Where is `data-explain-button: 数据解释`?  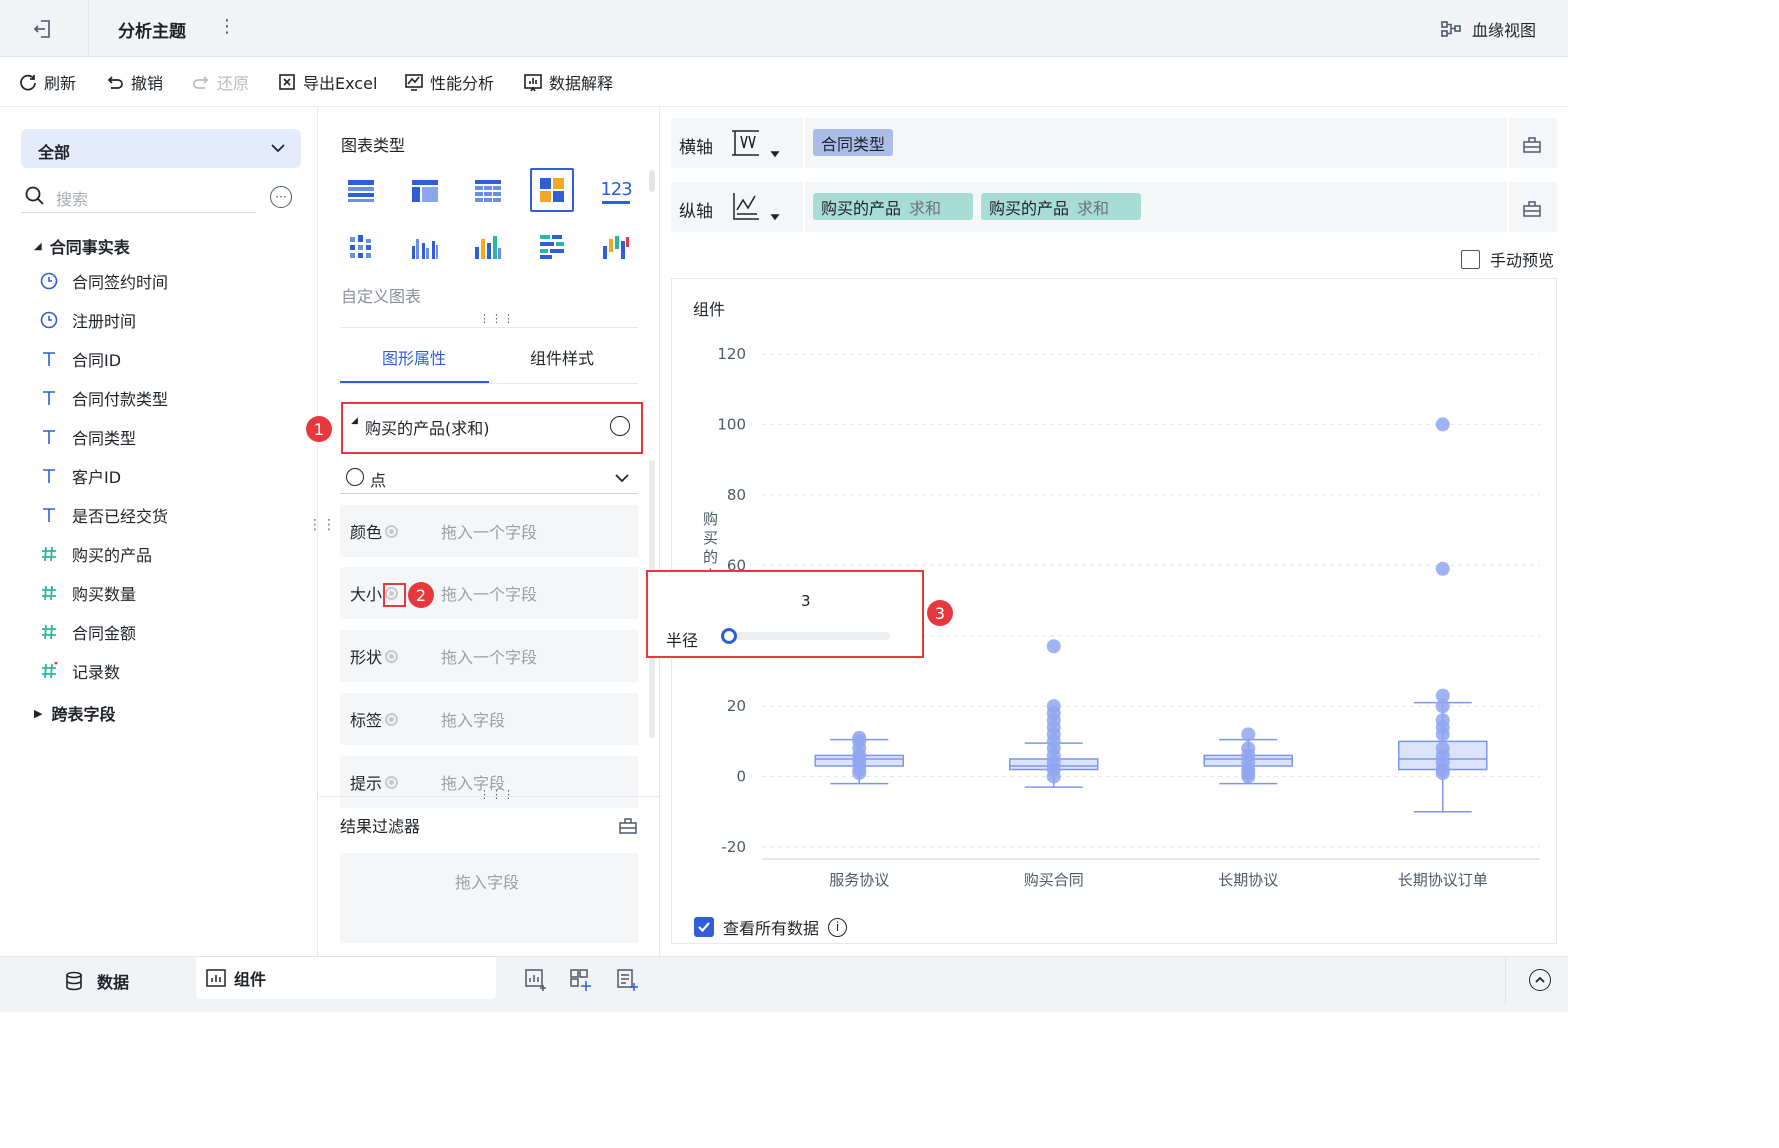
data-explain-button: 数据解释 is located at coordinates (568, 82).